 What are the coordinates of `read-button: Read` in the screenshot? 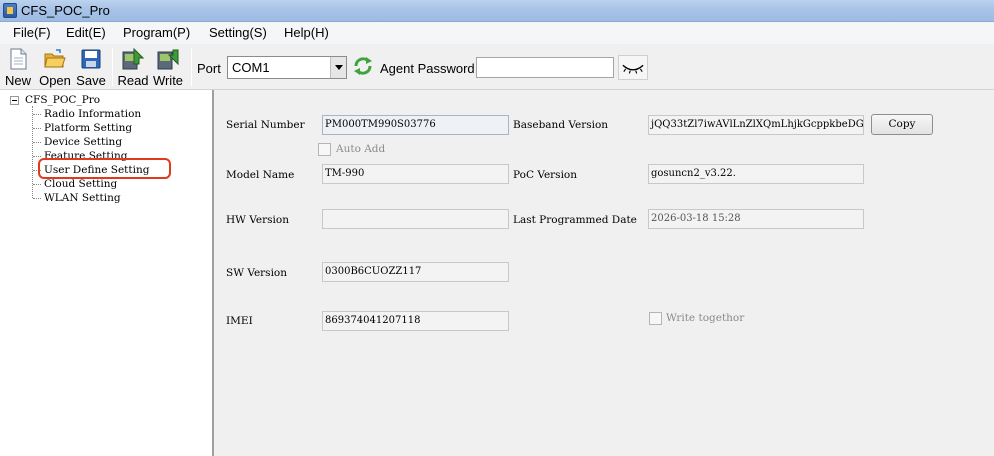 It's located at (133, 67).